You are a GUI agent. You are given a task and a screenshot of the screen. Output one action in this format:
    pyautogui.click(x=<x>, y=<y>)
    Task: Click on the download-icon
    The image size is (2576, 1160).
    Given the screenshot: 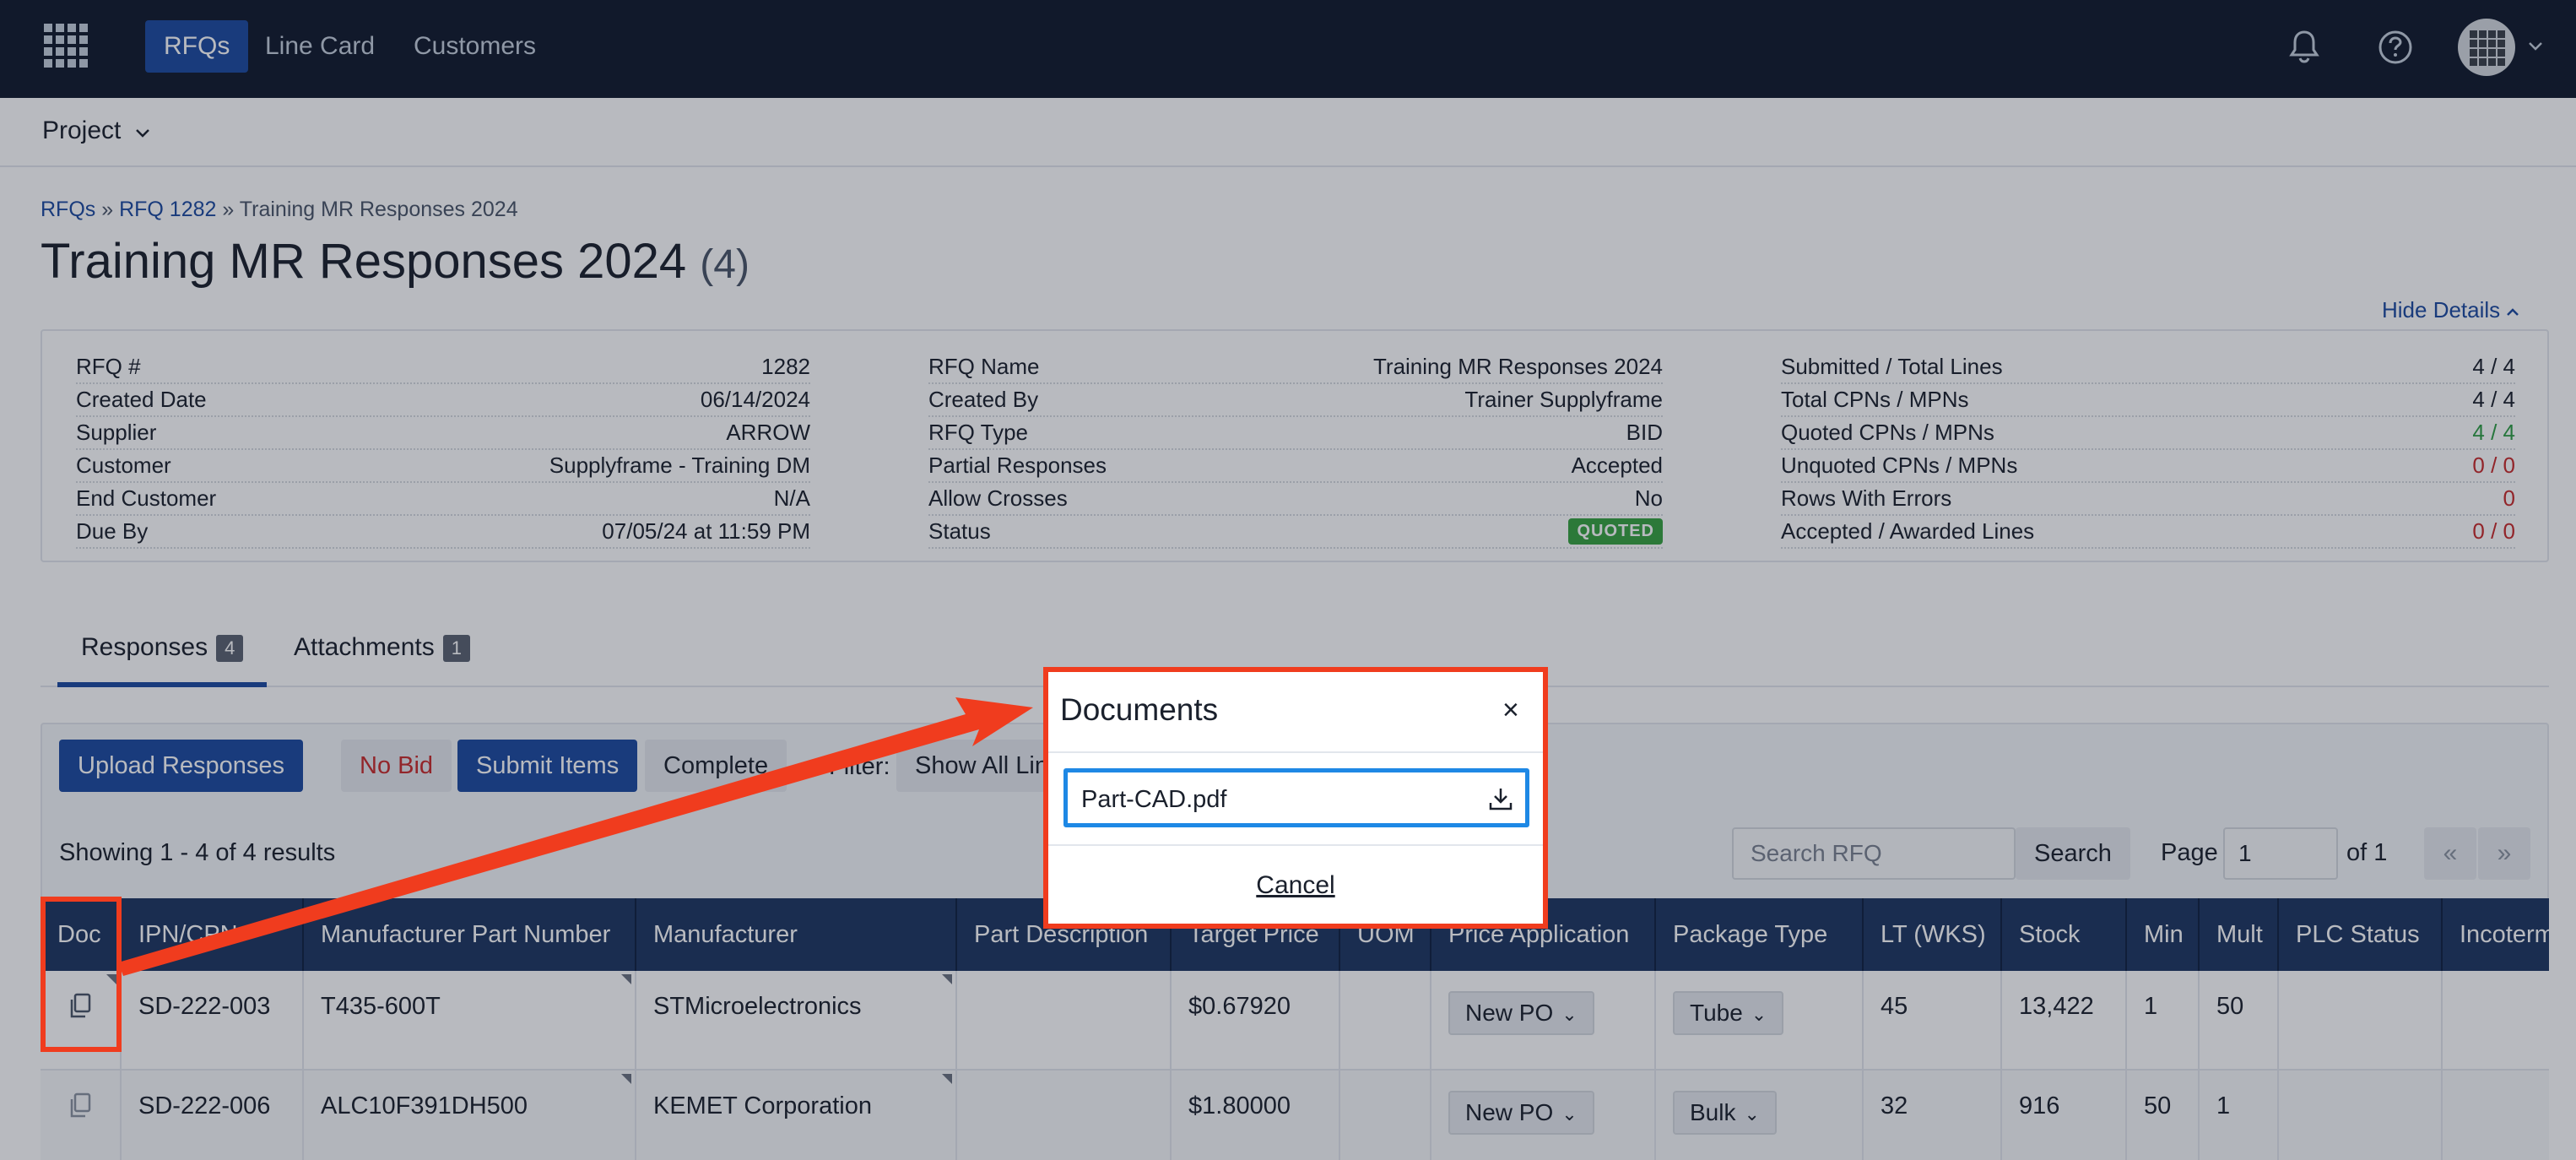 What is the action you would take?
    pyautogui.click(x=1500, y=798)
    